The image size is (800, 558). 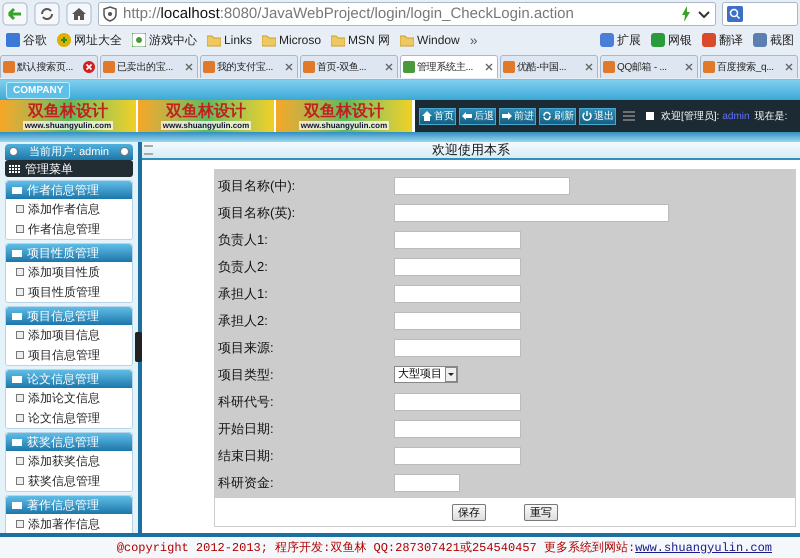 What do you see at coordinates (773, 40) in the screenshot?
I see `toolbar-item: 截图` at bounding box center [773, 40].